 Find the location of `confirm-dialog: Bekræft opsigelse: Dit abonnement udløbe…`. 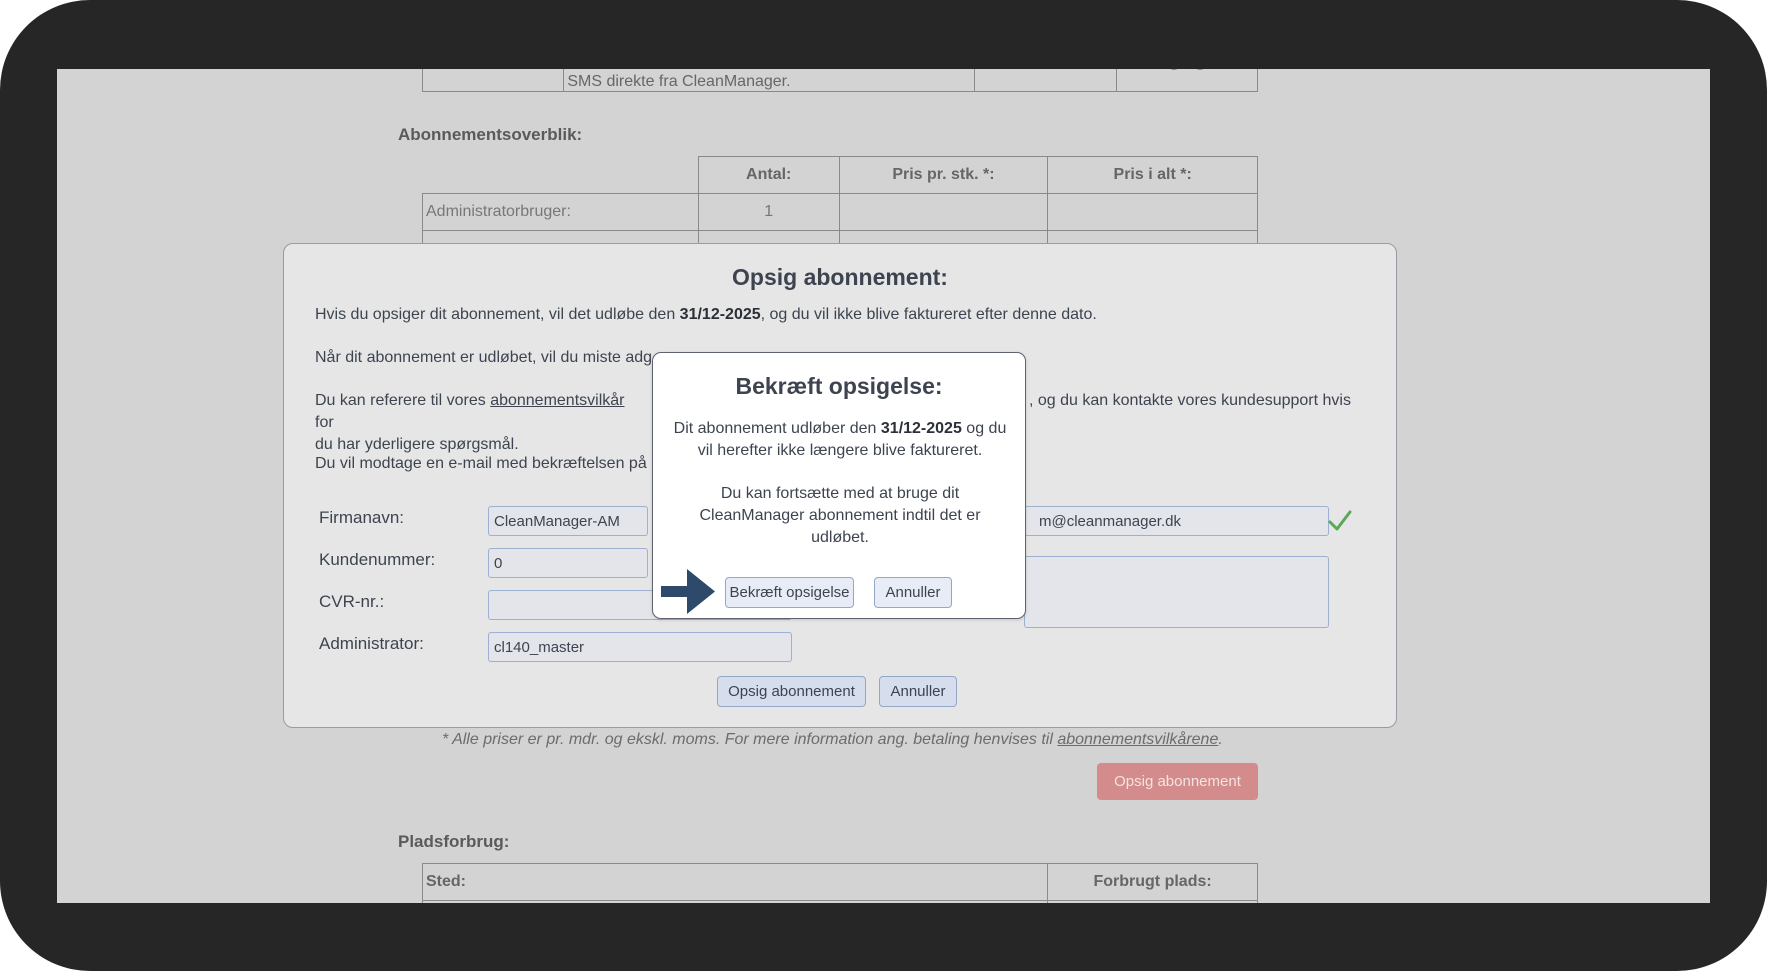

confirm-dialog: Bekræft opsigelse: Dit abonnement udløbe… is located at coordinates (839, 485).